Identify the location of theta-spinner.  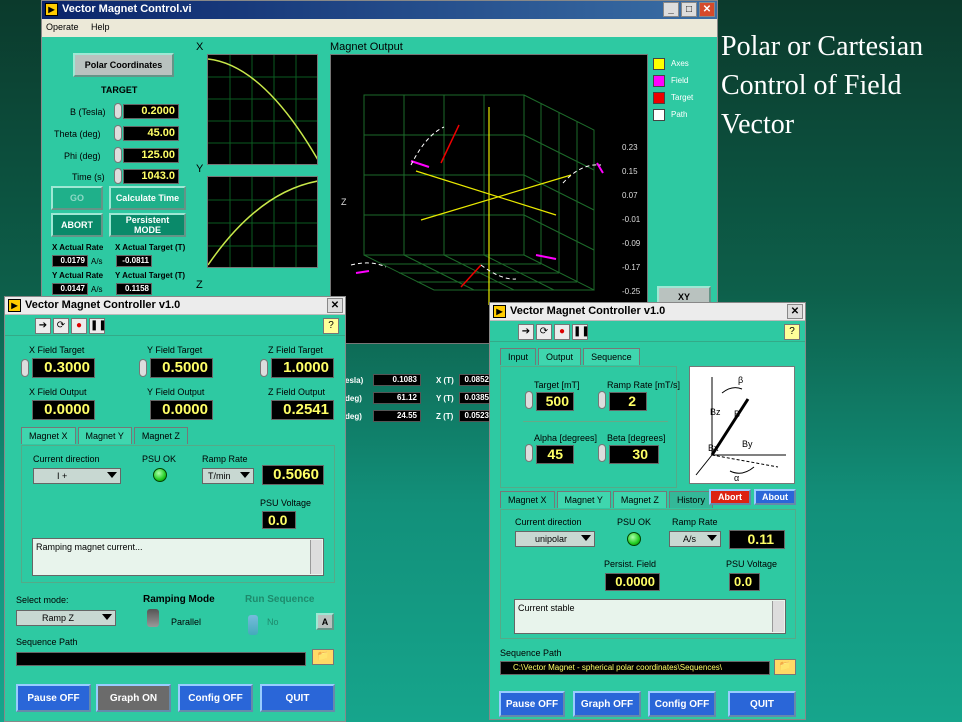
(118, 133).